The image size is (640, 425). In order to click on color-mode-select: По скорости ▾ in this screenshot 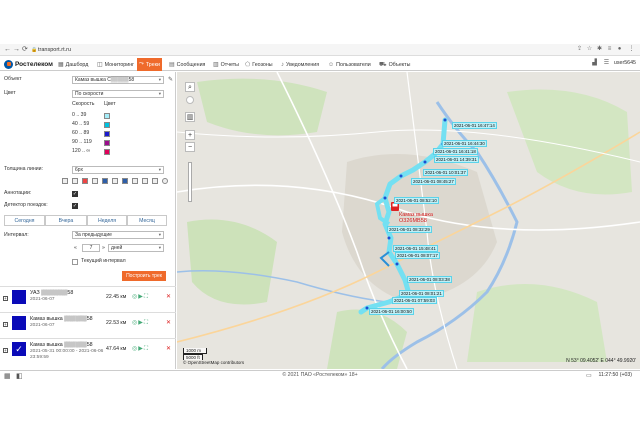, I will do `click(118, 94)`.